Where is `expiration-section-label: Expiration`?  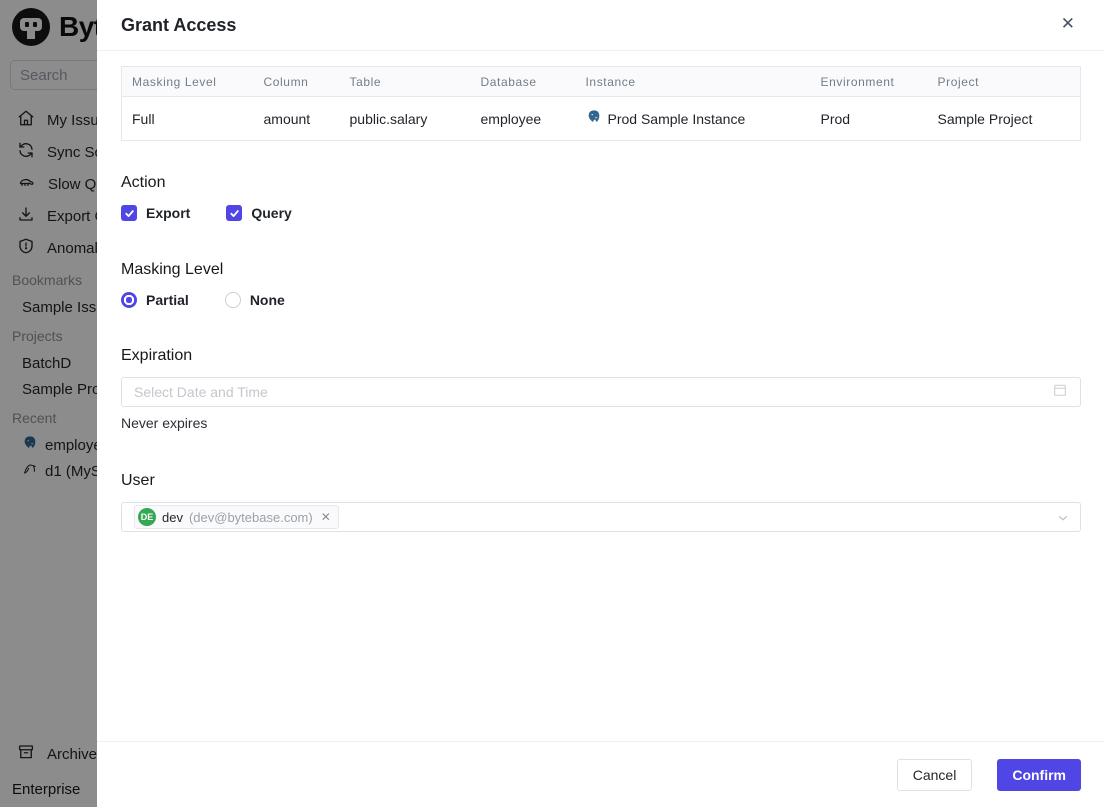
expiration-section-label: Expiration is located at coordinates (157, 355).